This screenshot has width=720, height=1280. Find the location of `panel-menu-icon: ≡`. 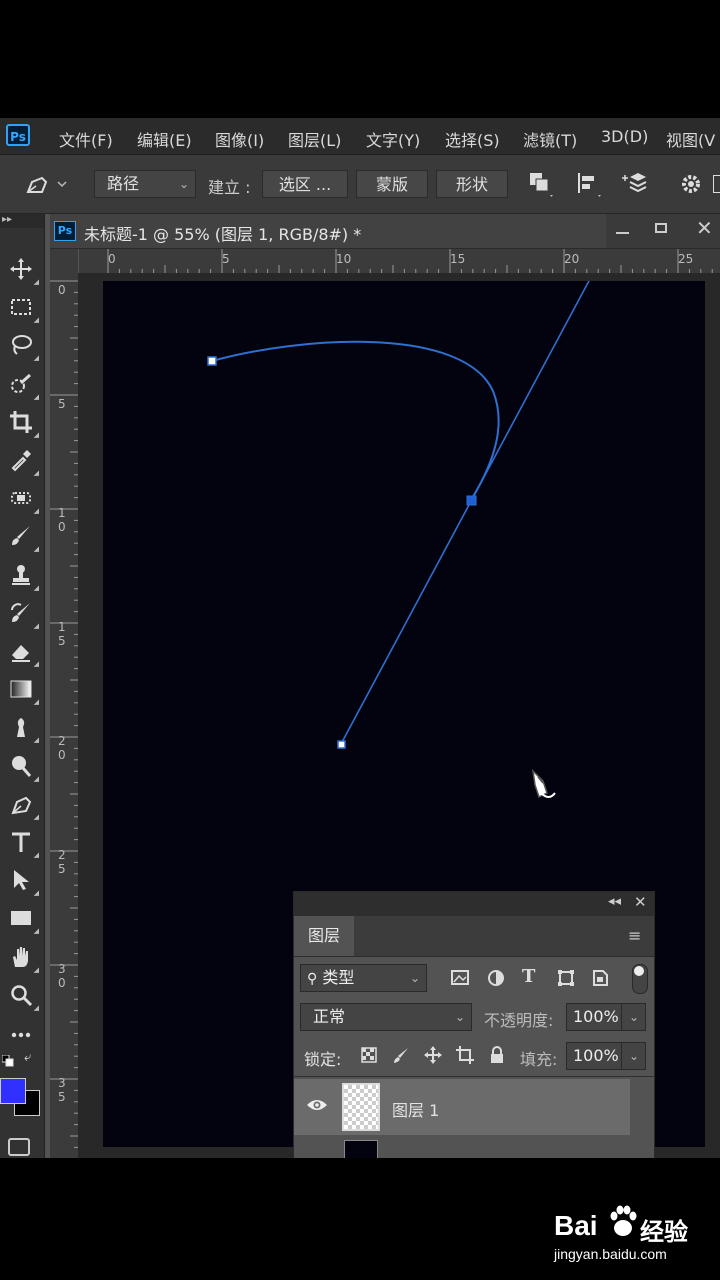

panel-menu-icon: ≡ is located at coordinates (634, 935).